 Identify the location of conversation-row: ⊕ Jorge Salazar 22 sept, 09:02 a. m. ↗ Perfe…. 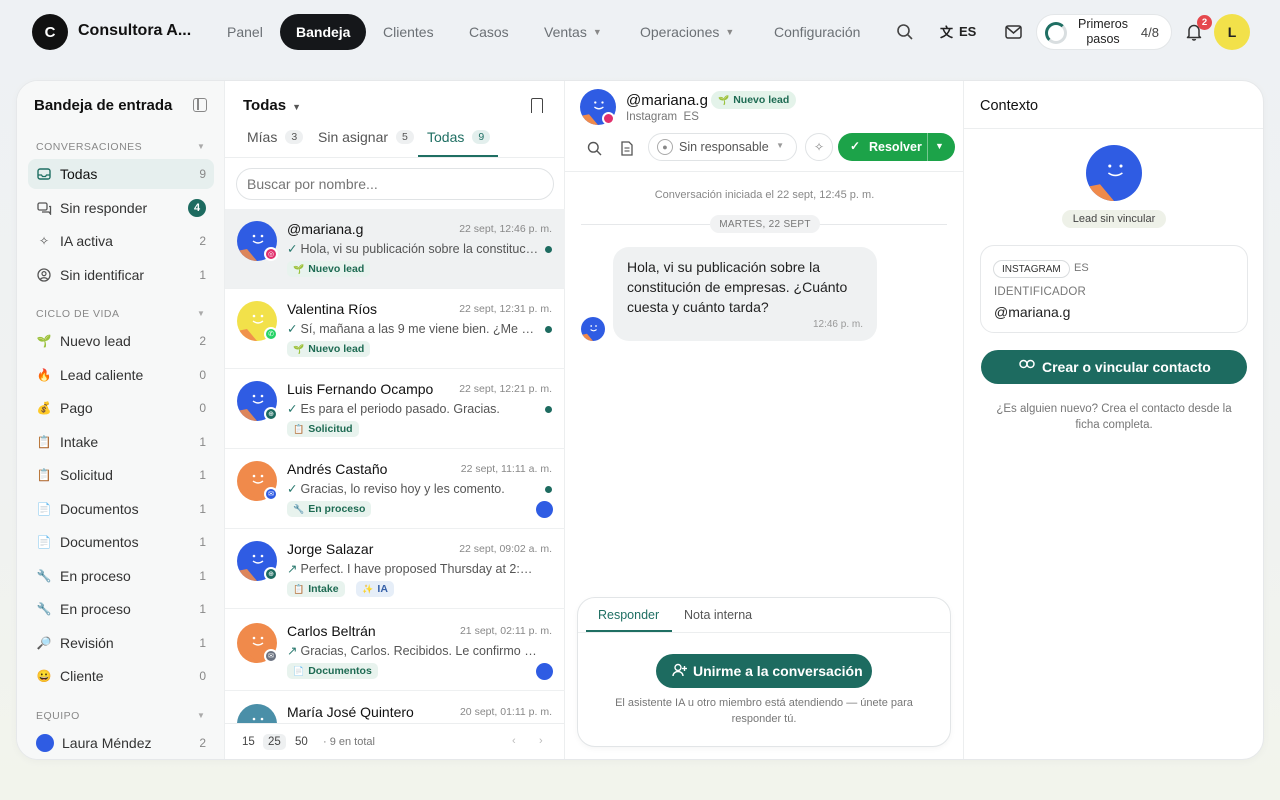
(395, 569).